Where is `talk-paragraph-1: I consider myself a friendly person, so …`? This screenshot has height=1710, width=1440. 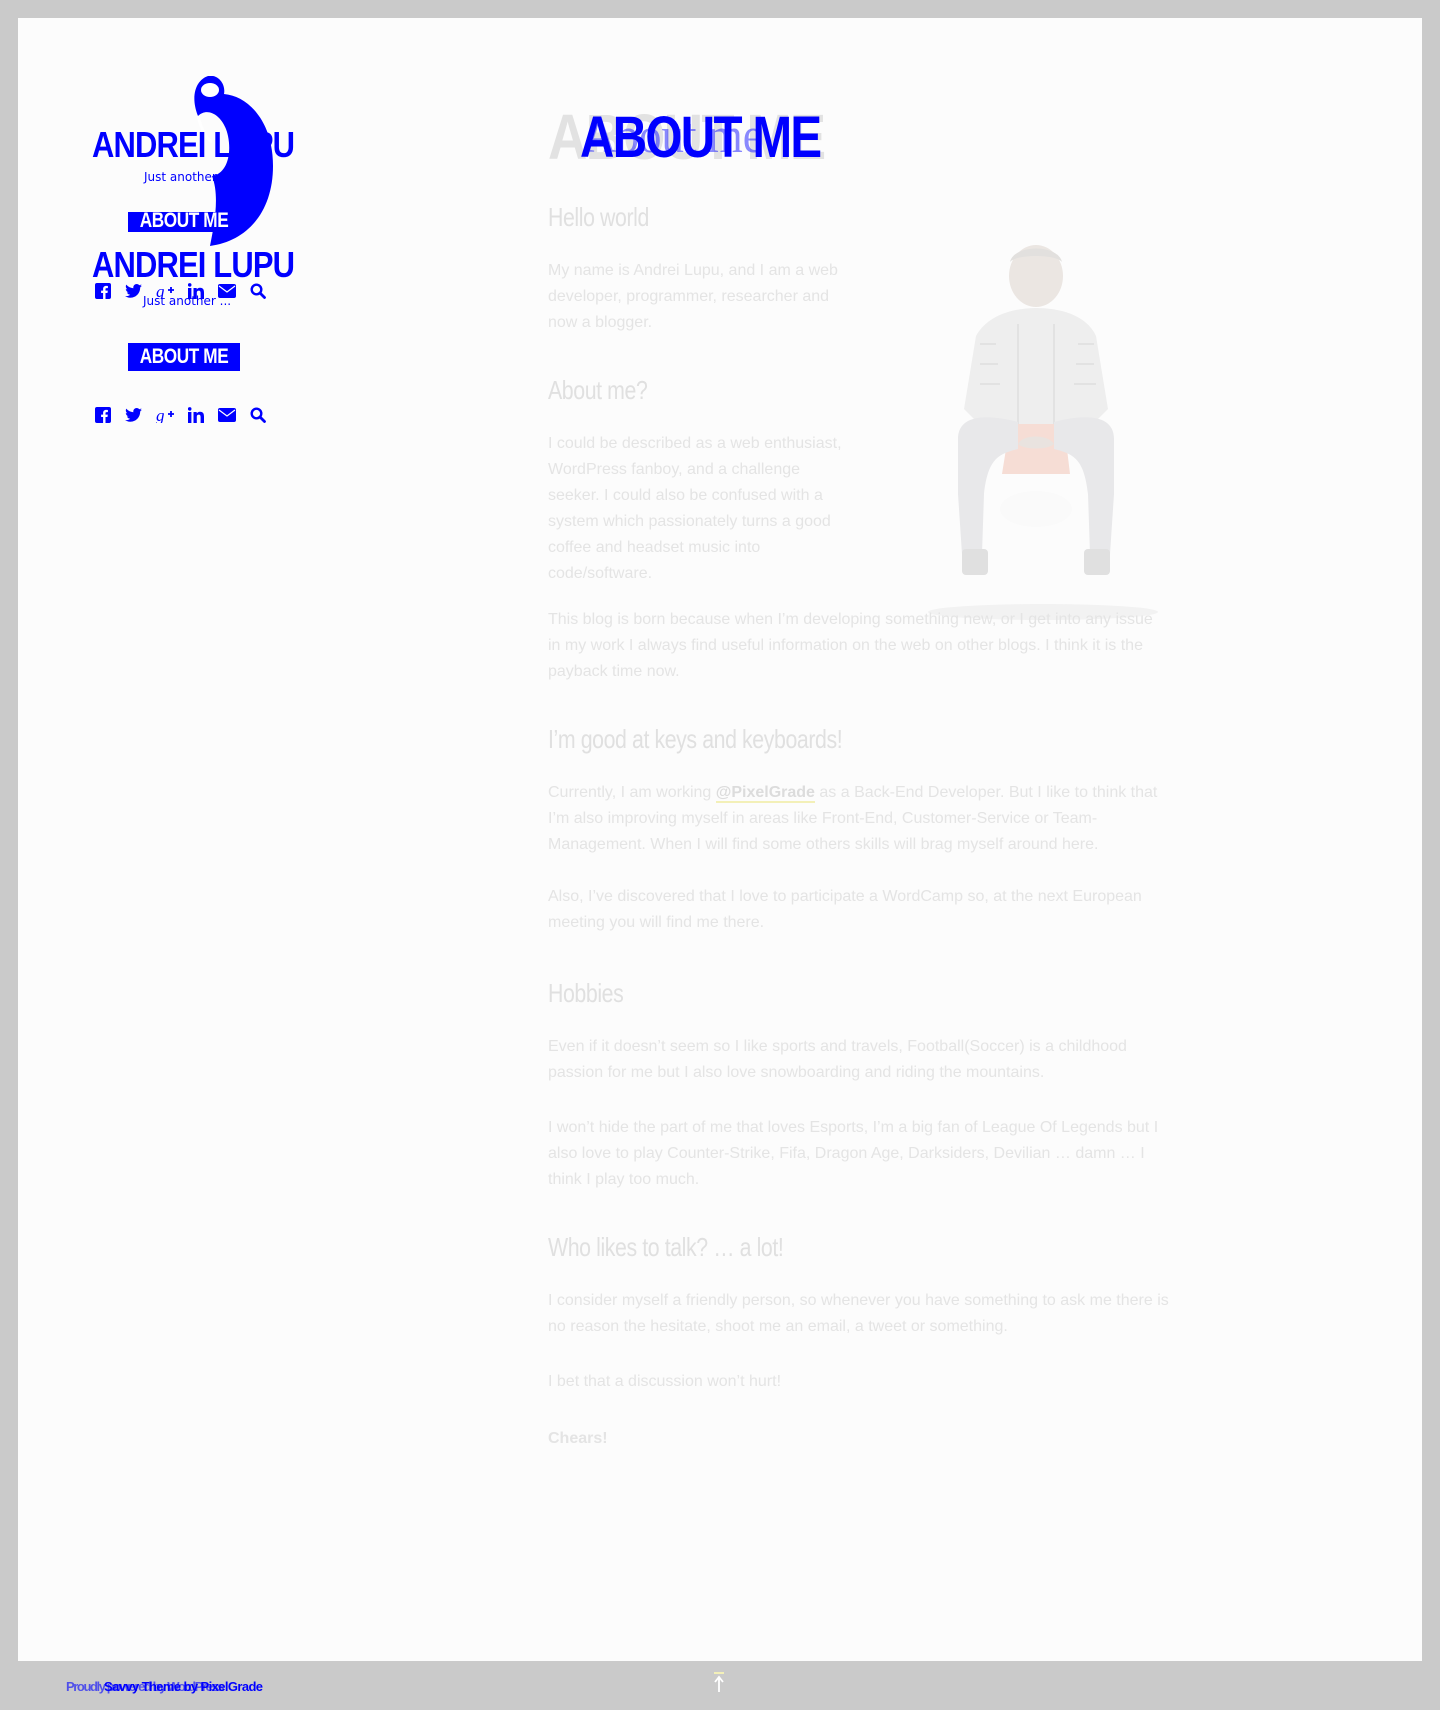
talk-paragraph-1: I consider myself a friendly person, so … is located at coordinates (858, 1313).